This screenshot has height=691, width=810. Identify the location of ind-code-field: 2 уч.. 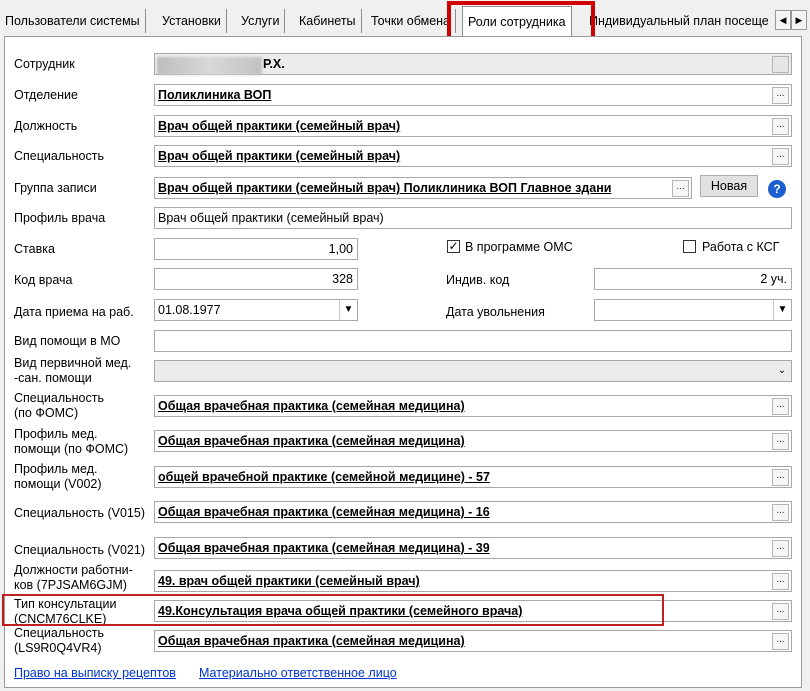
(693, 279).